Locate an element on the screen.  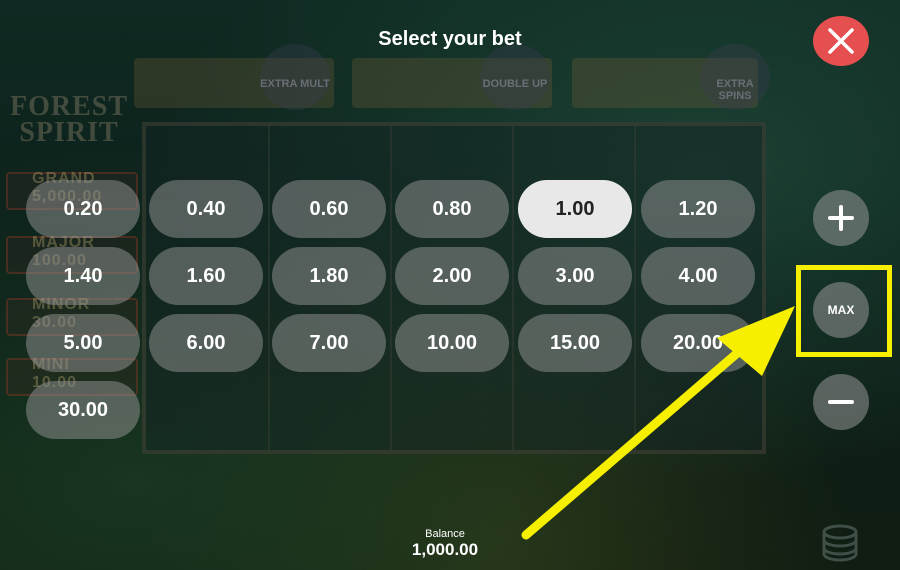
feature-label: DOUBLE UP is located at coordinates (515, 84).